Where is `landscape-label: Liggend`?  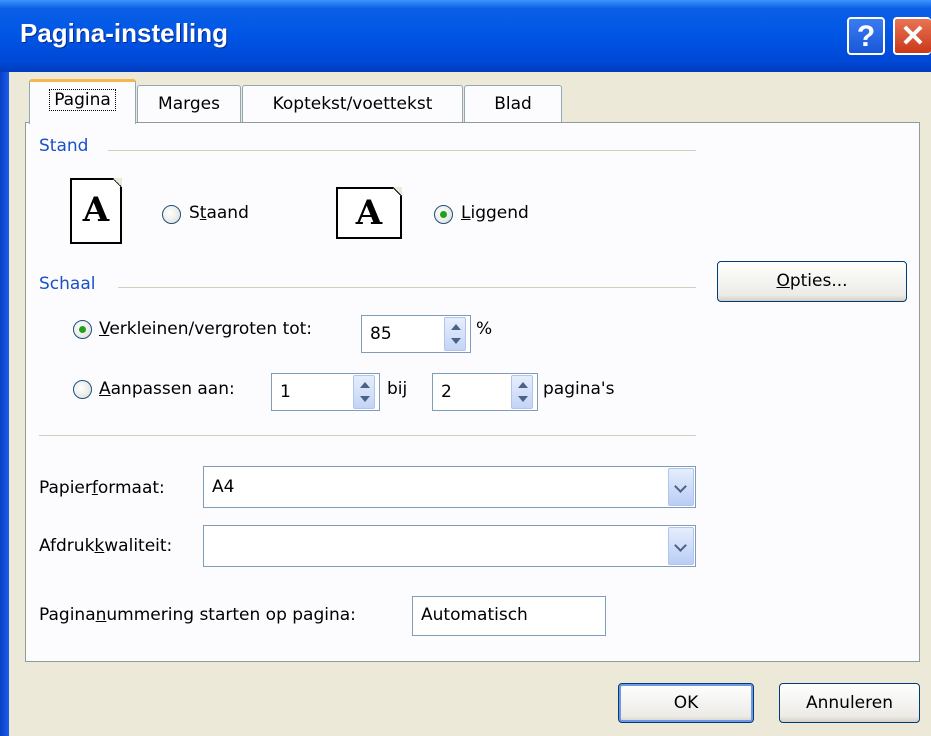 landscape-label: Liggend is located at coordinates (495, 213).